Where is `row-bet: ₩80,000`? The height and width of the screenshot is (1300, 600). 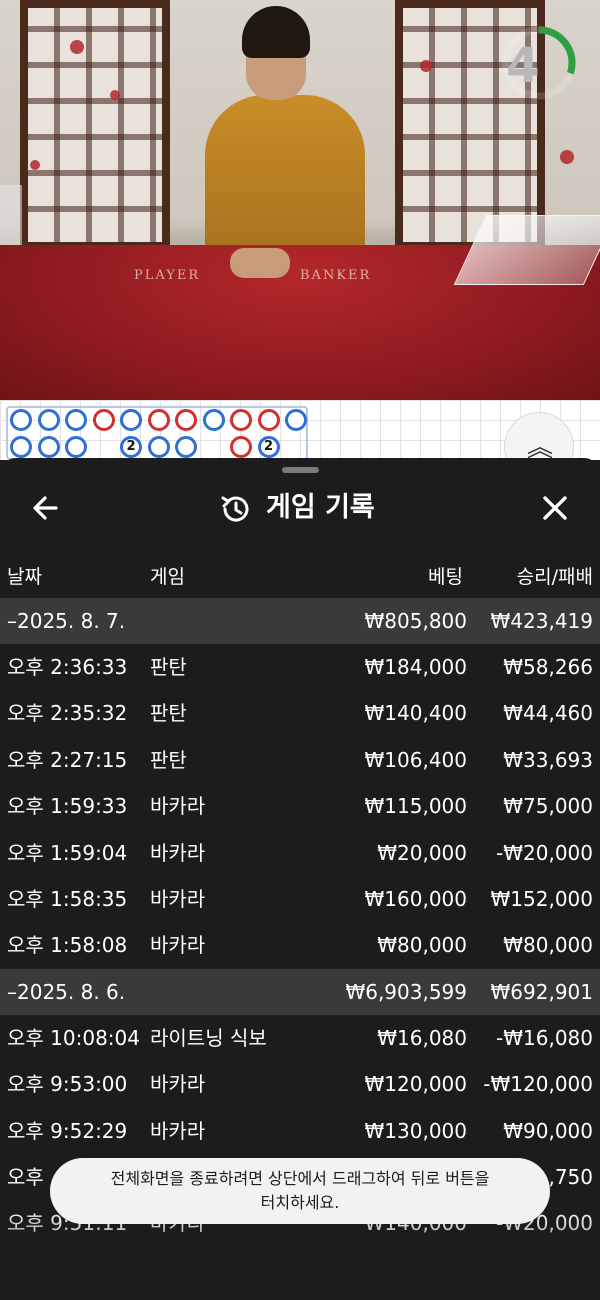 row-bet: ₩80,000 is located at coordinates (422, 945).